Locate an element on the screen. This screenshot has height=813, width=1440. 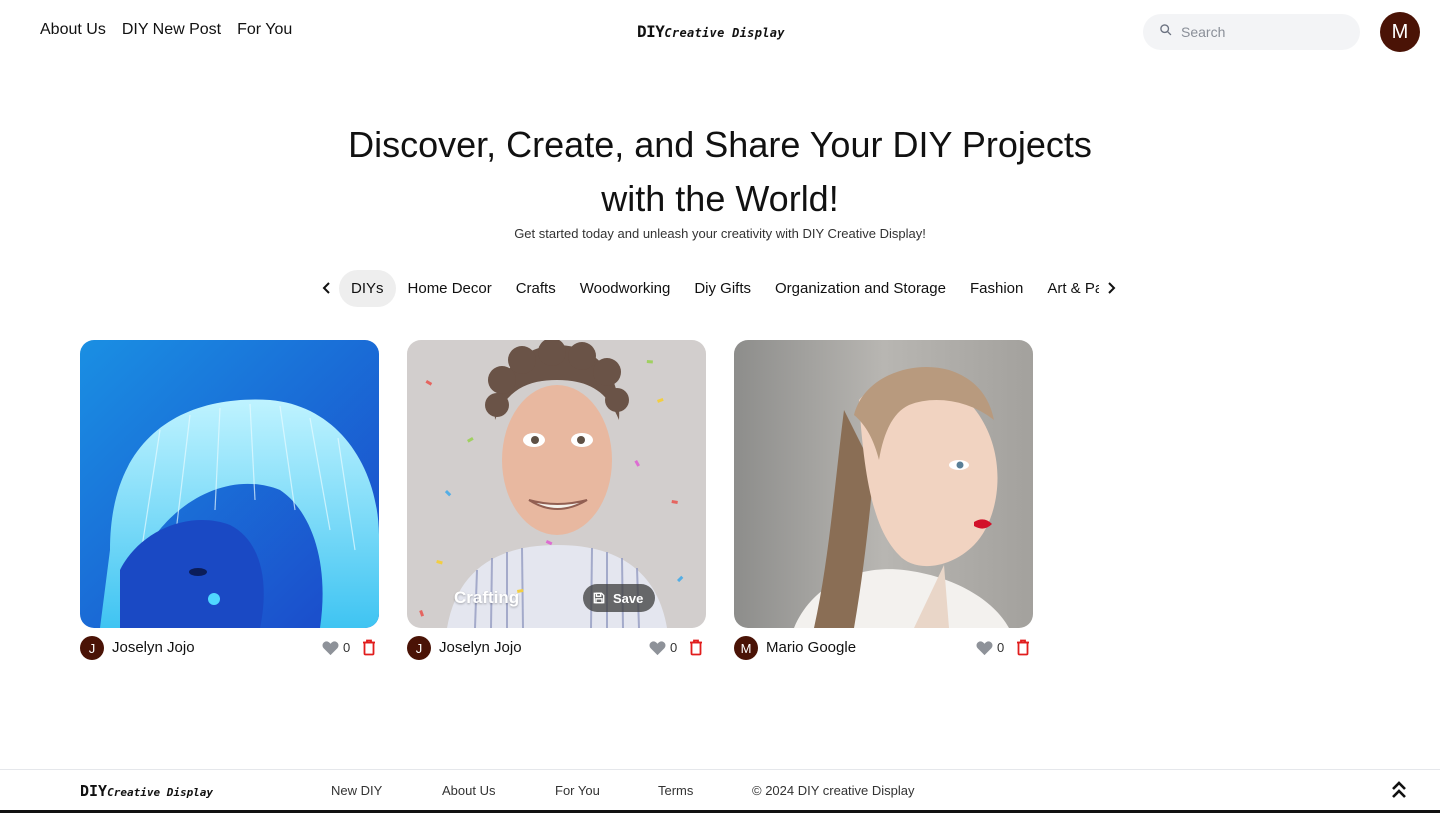
category-diy-gifts: Diy Gifts is located at coordinates (722, 288).